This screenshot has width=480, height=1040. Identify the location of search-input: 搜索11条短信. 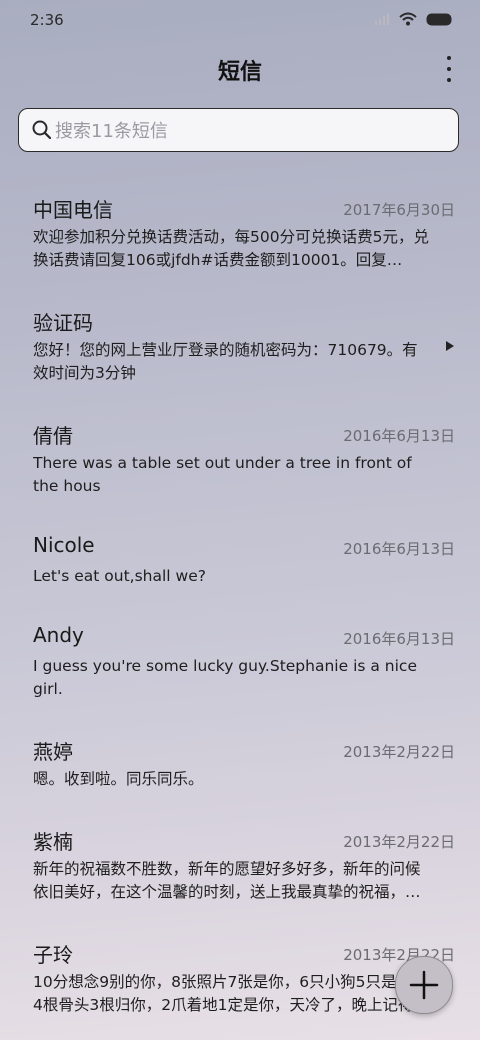
(238, 130).